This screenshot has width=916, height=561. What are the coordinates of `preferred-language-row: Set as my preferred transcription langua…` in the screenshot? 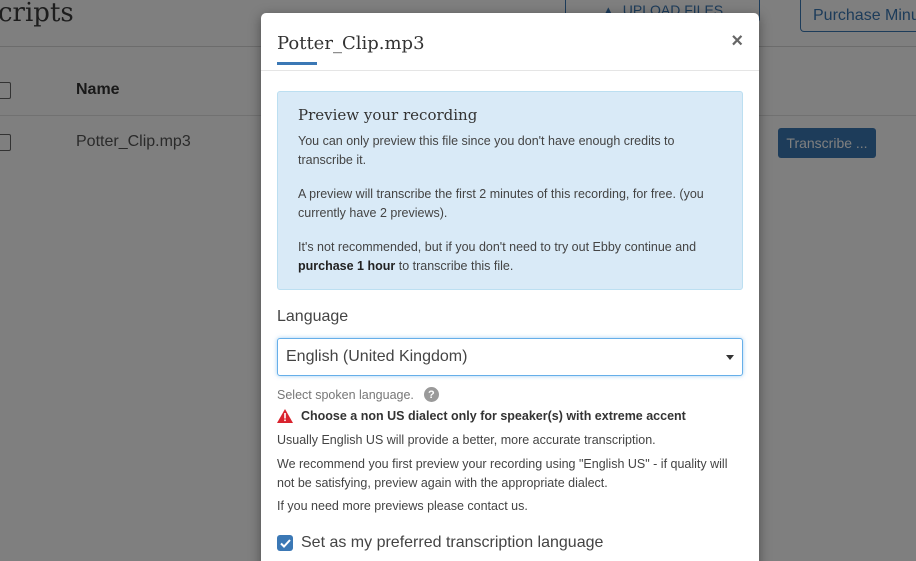 It's located at (440, 543).